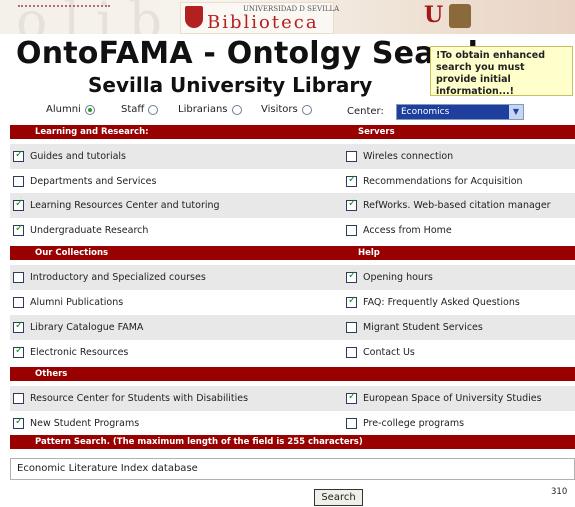  I want to click on option-label: Undergraduate Research, so click(89, 230).